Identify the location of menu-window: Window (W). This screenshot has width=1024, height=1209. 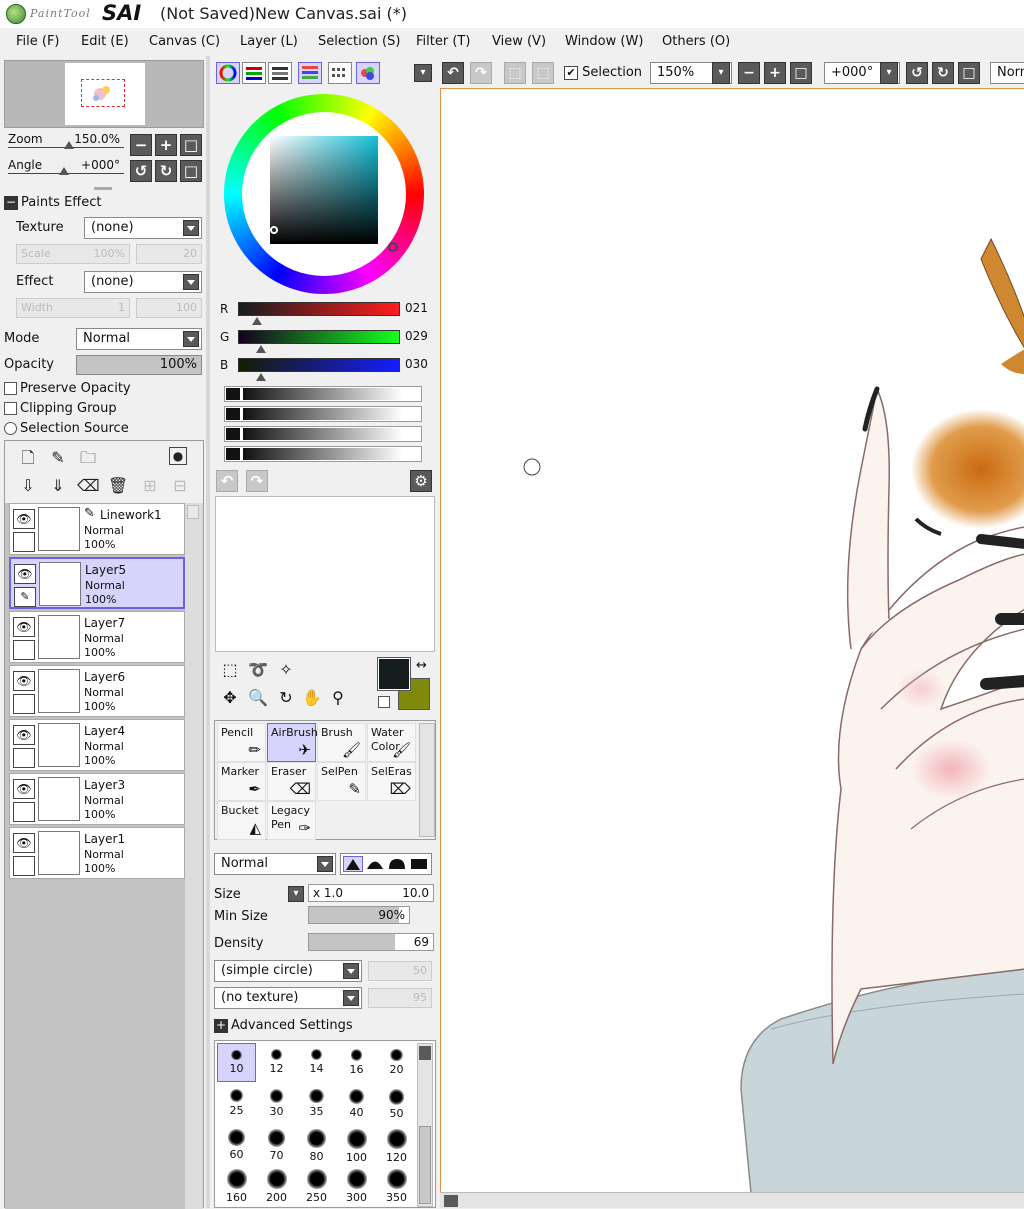
(604, 41).